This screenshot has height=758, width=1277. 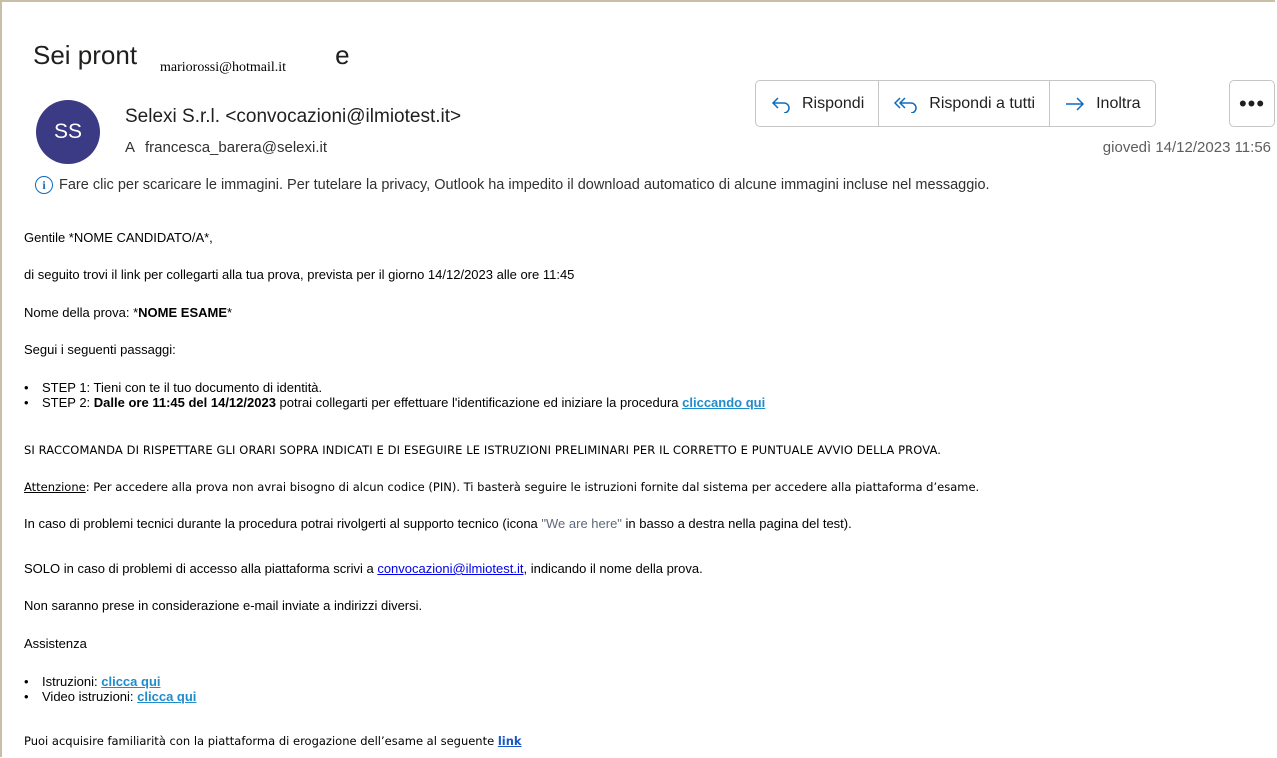 I want to click on solo-suffix: , indicando il nome della prova., so click(x=613, y=568).